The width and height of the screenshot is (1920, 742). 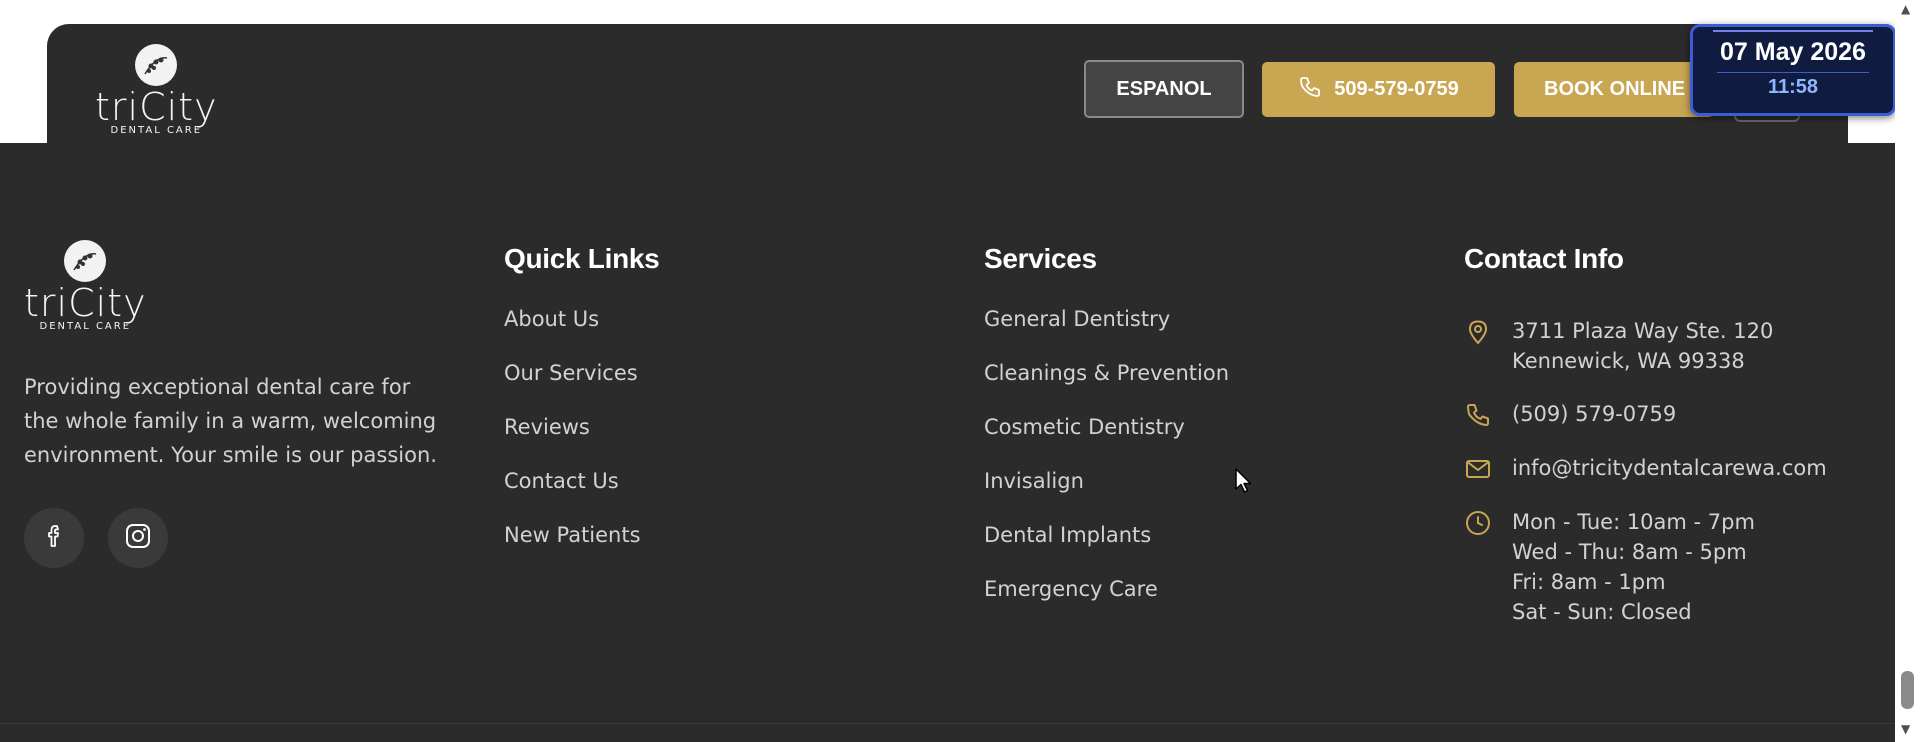 I want to click on contact-phone: (509) 579-0759, so click(x=1570, y=414).